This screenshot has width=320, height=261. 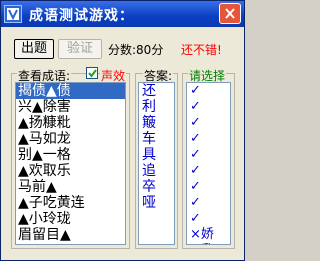 I want to click on idiom-list-item: ▲扬糠粃, so click(x=70, y=123).